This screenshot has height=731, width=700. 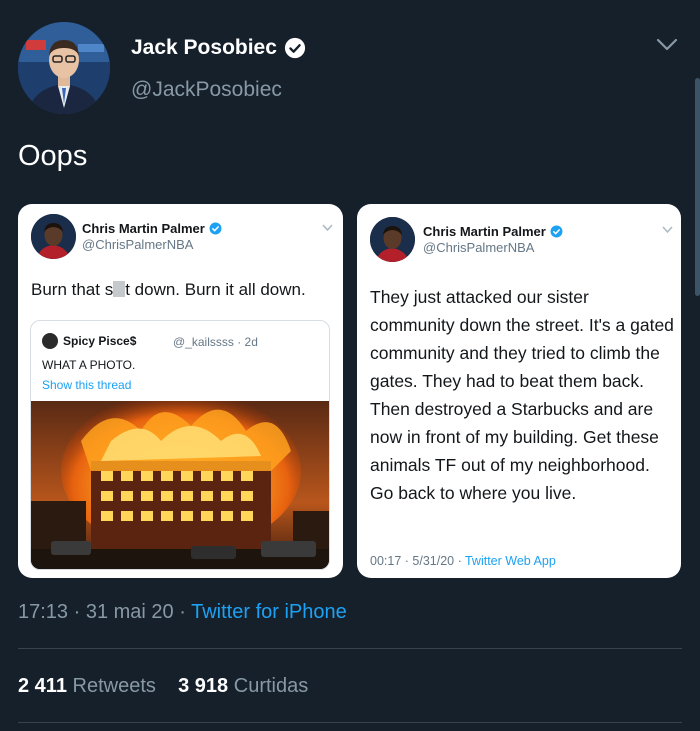 What do you see at coordinates (100, 341) in the screenshot?
I see `quoted-display-name: Spicy Pisce$` at bounding box center [100, 341].